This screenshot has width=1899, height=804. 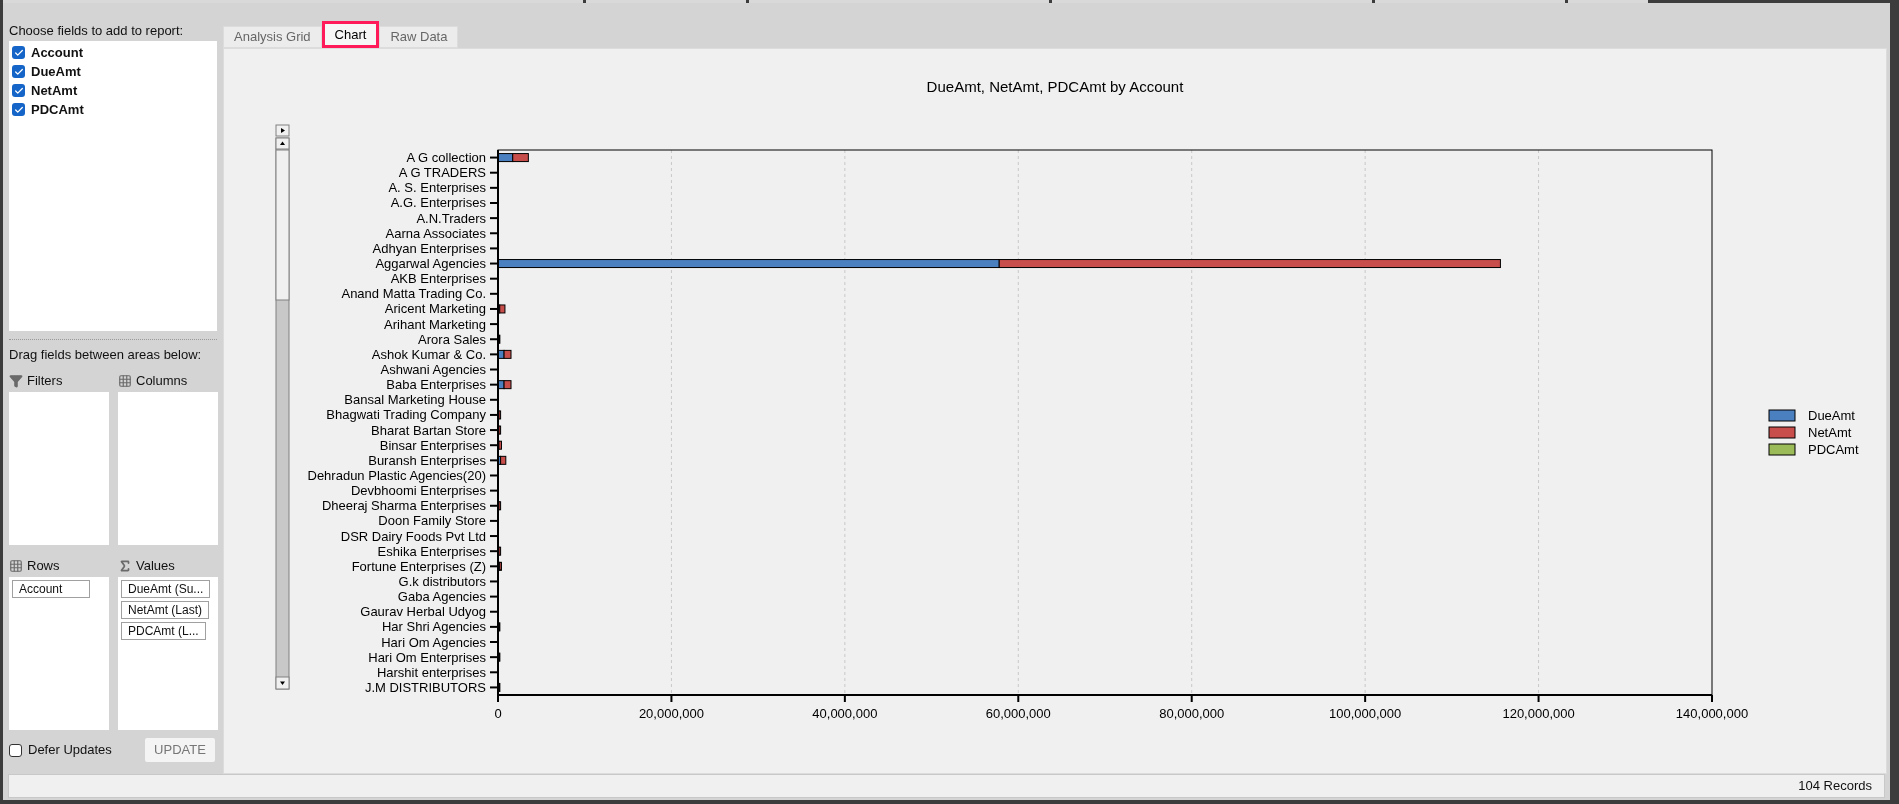 What do you see at coordinates (435, 233) in the screenshot?
I see `category-label: Aarna Associates` at bounding box center [435, 233].